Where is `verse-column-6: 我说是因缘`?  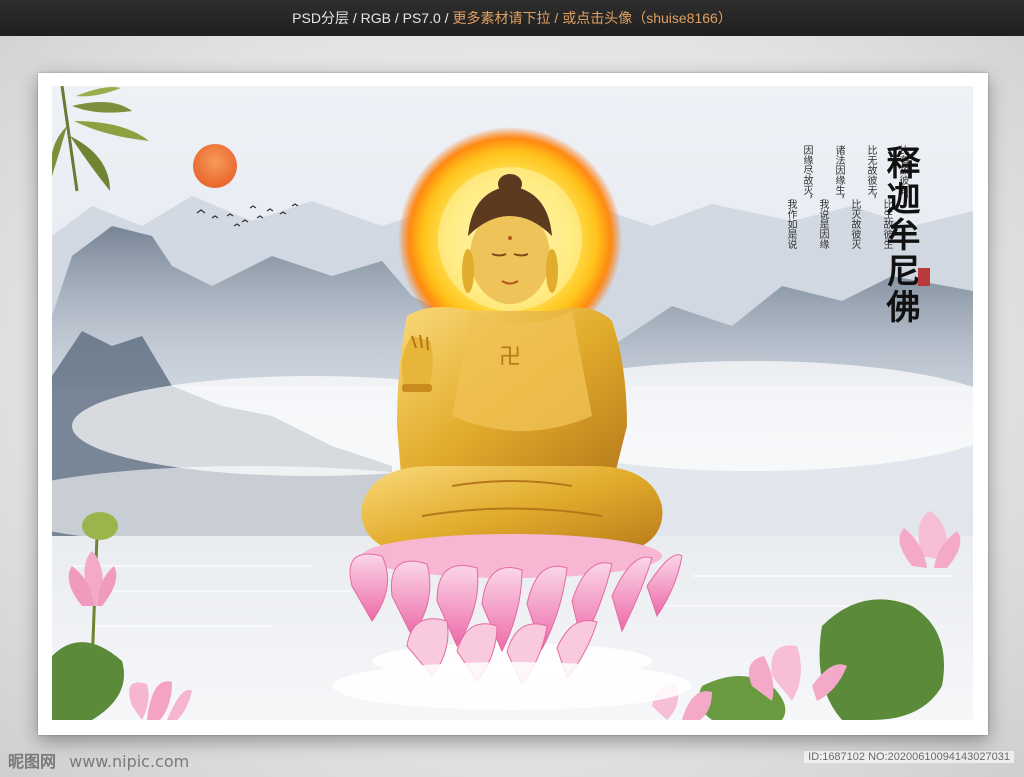 verse-column-6: 我说是因缘 is located at coordinates (822, 224).